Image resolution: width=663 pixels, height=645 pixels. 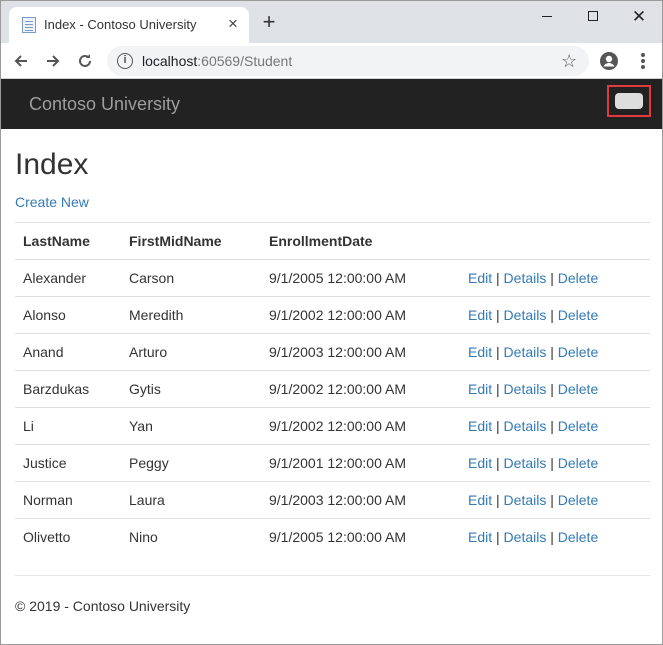 What do you see at coordinates (68, 500) in the screenshot?
I see `cell-lastname: Norman` at bounding box center [68, 500].